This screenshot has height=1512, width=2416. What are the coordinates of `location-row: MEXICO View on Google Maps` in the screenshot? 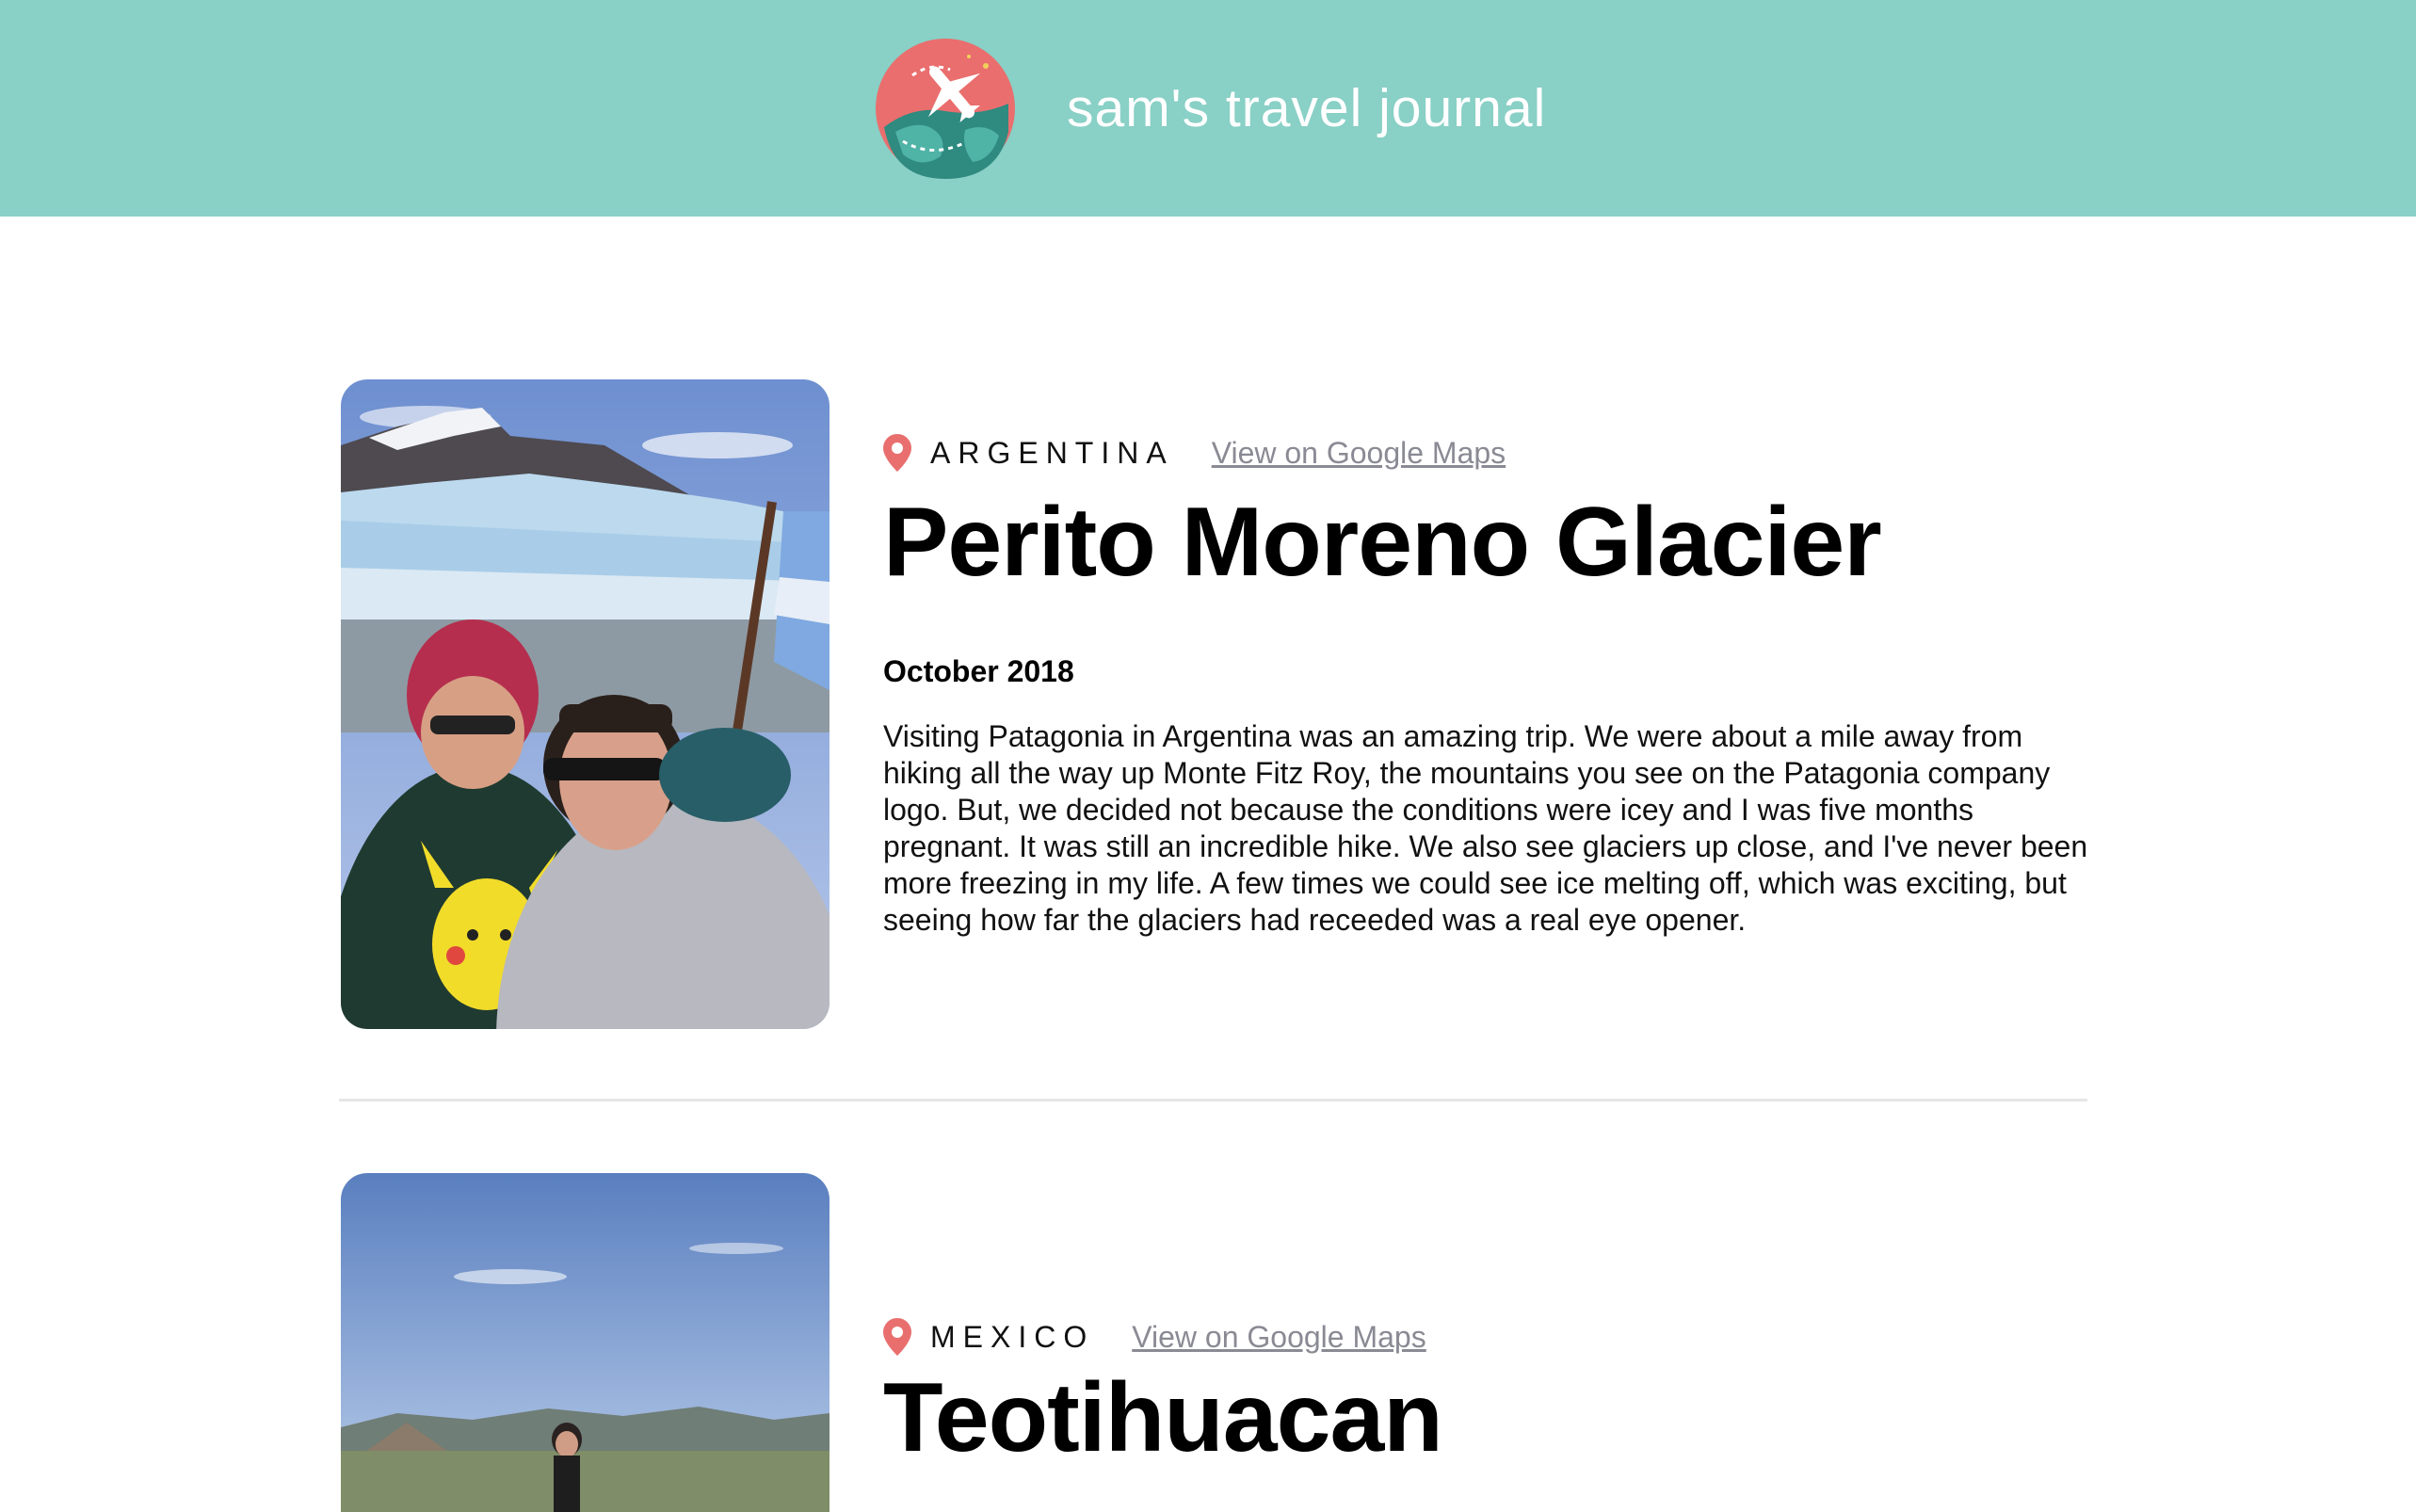 It's located at (1154, 1337).